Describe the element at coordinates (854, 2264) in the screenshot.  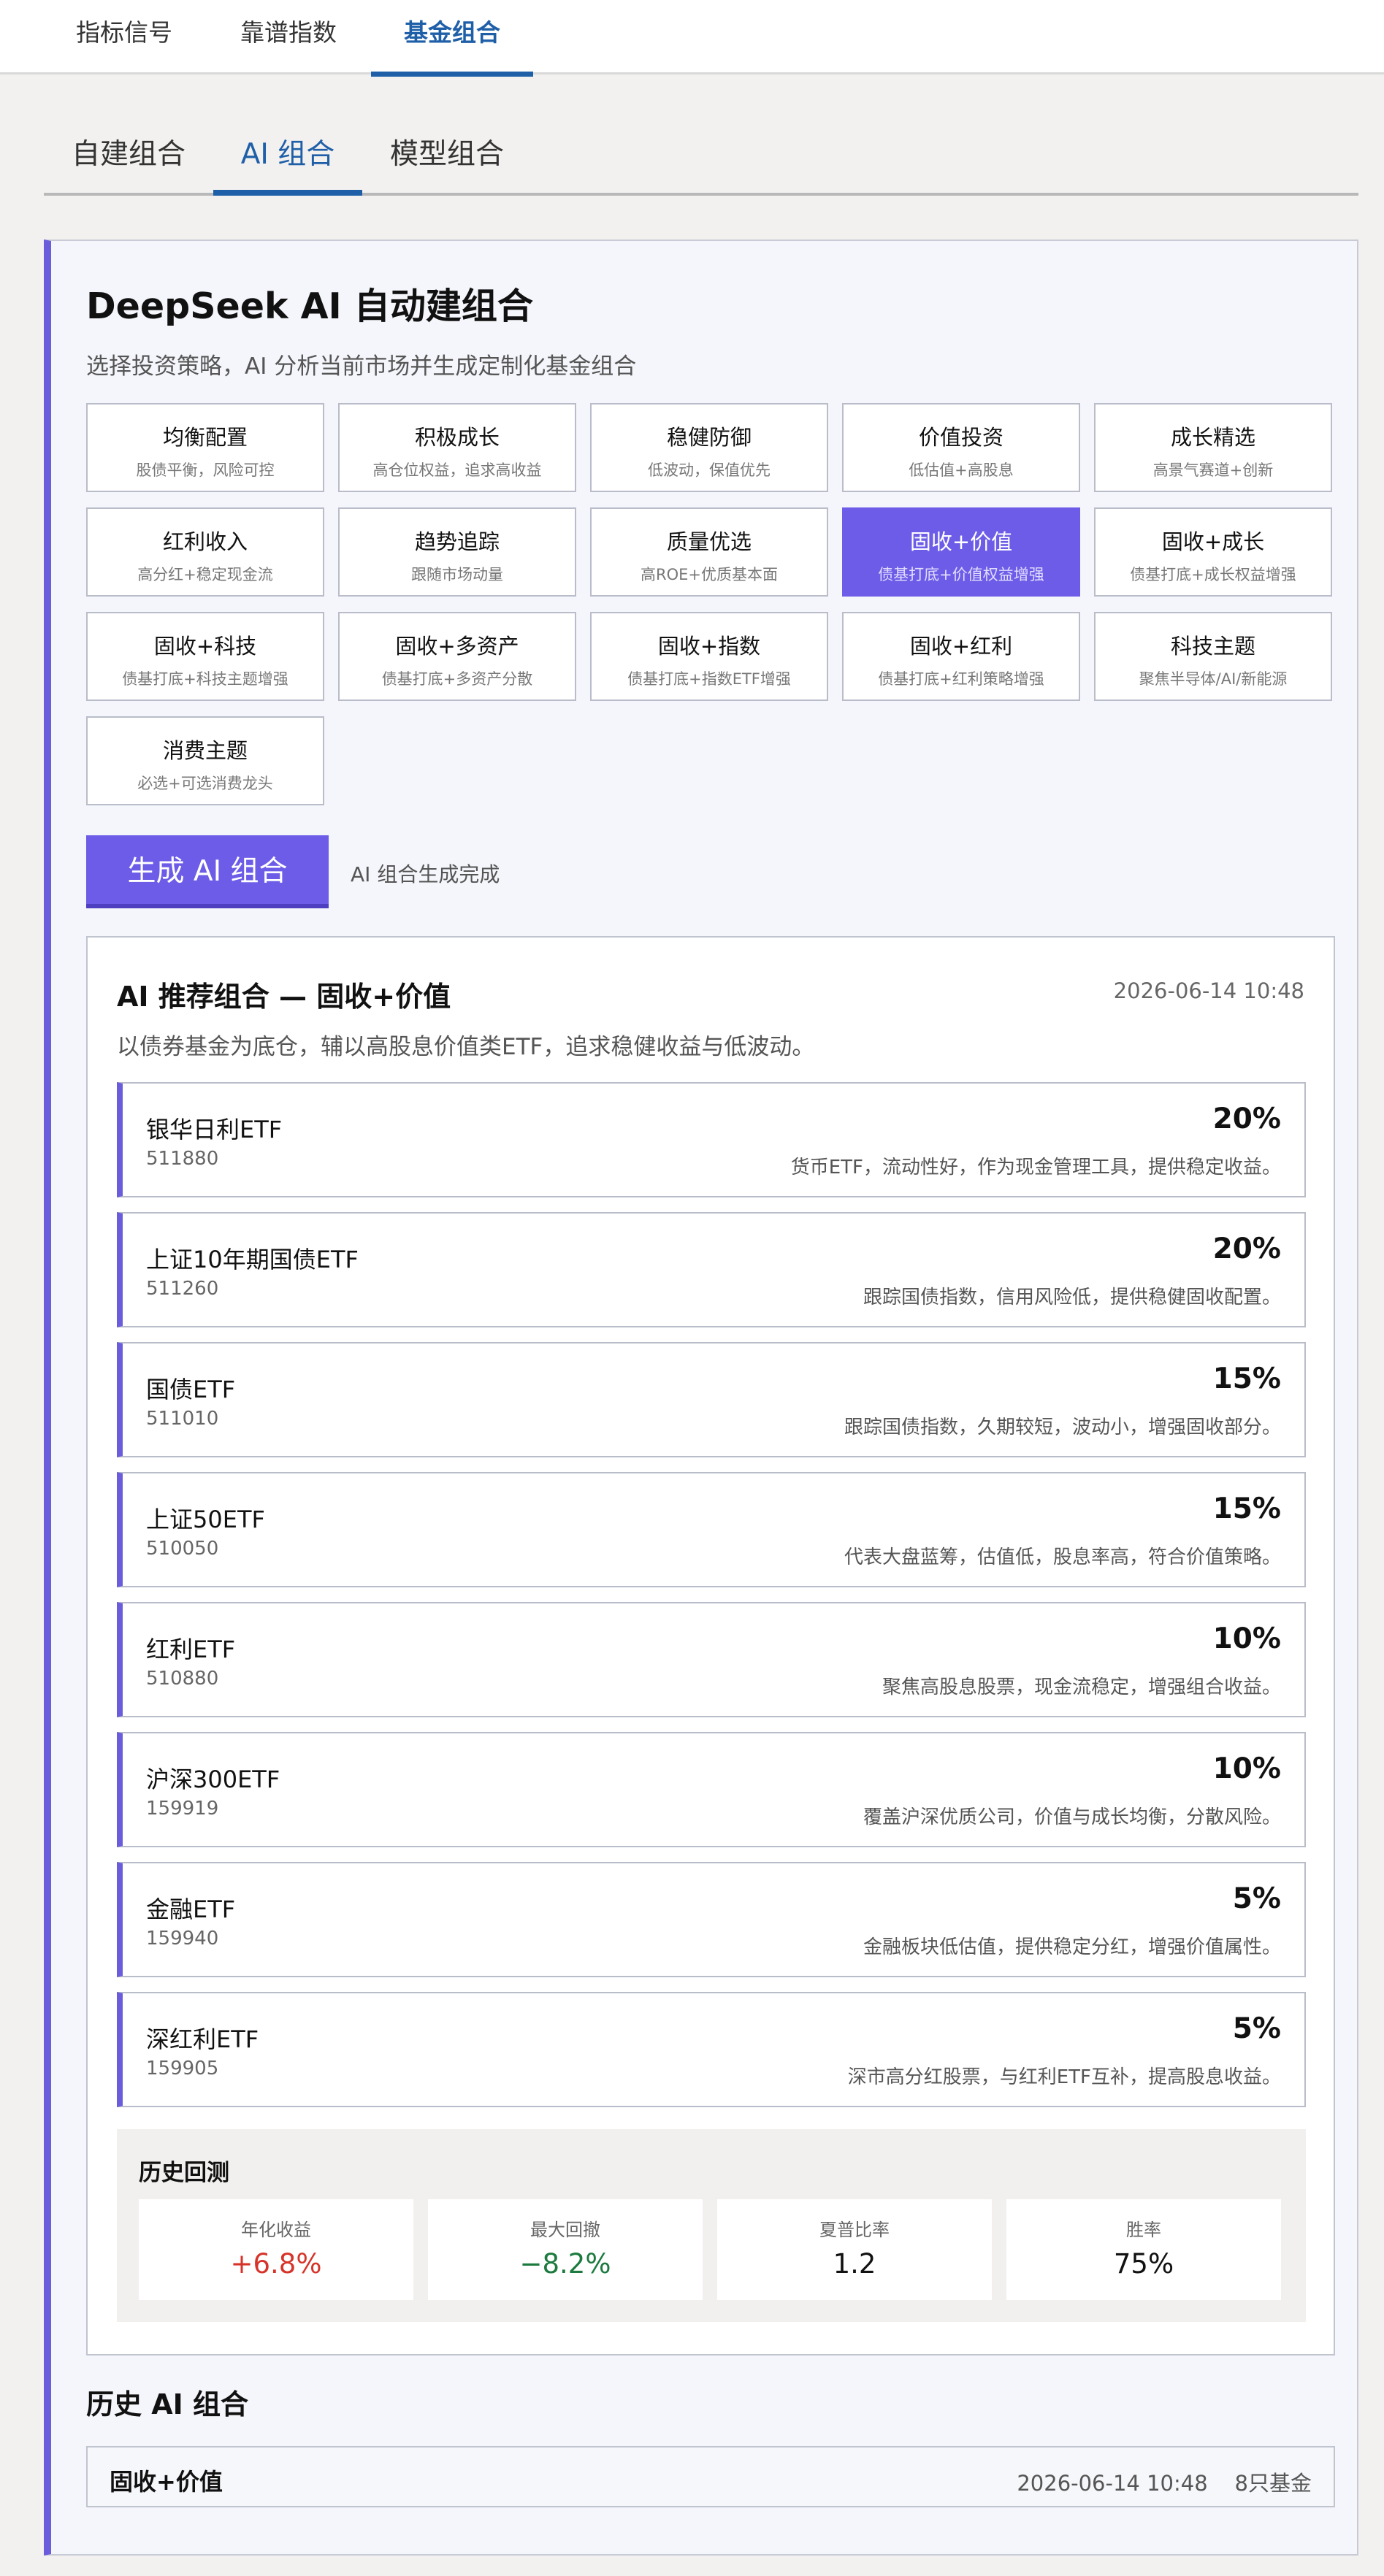
I see `metric-value: 1.2` at that location.